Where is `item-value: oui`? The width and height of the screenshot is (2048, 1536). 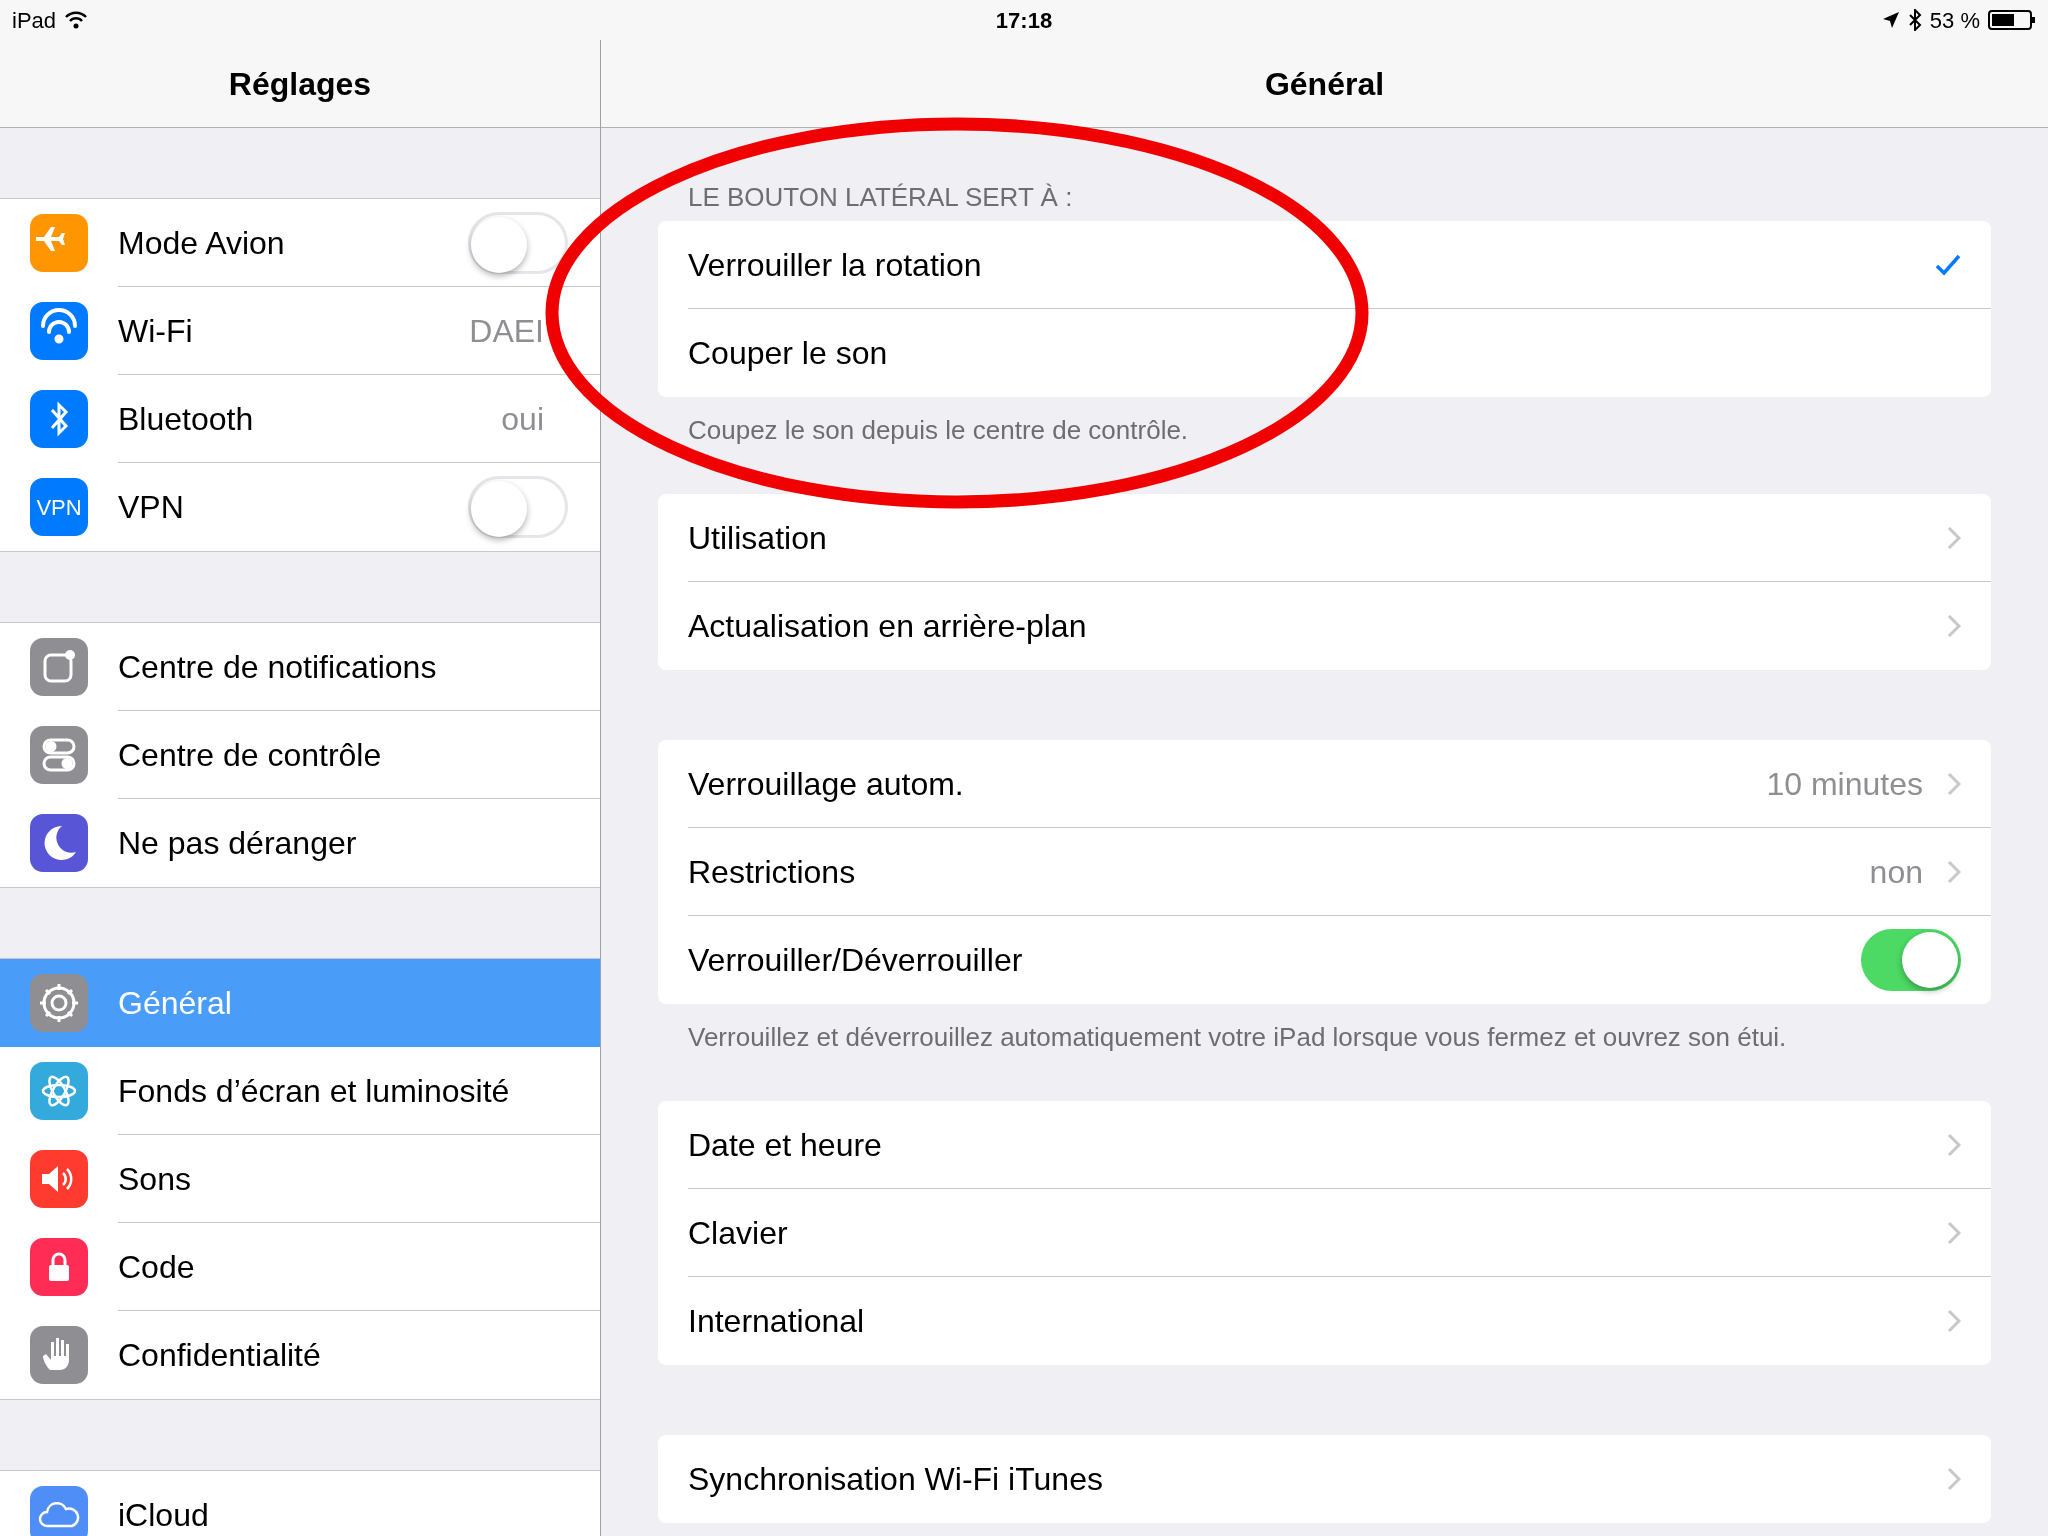
item-value: oui is located at coordinates (522, 419).